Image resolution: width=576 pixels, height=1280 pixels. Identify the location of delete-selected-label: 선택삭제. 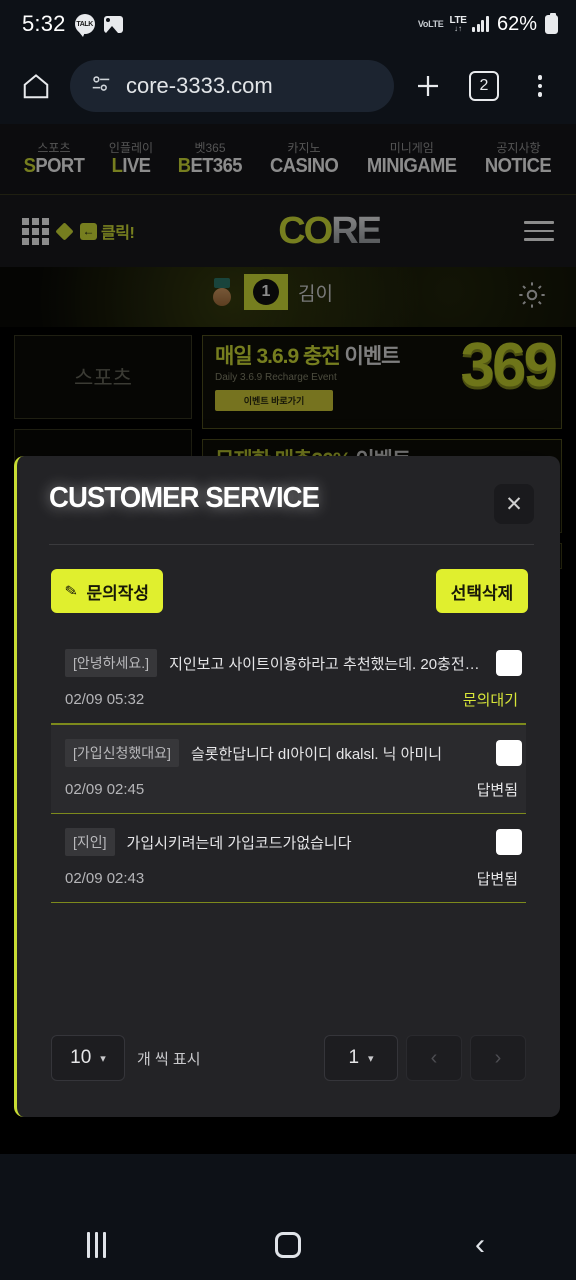
(482, 593).